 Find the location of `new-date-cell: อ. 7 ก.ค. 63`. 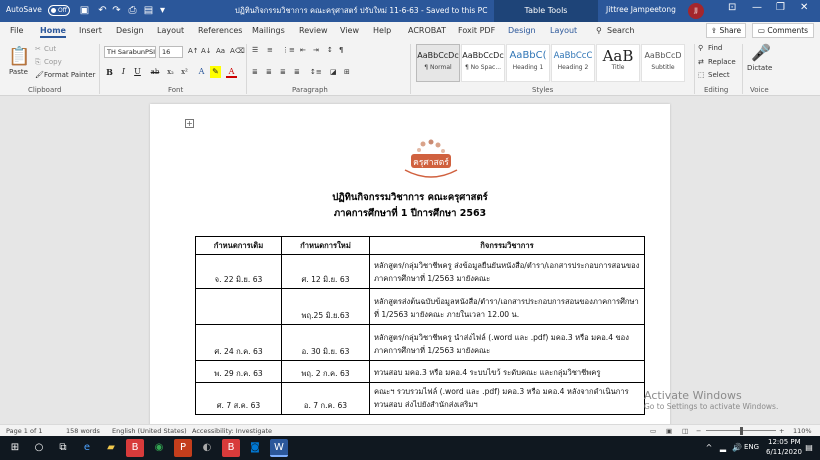

new-date-cell: อ. 7 ก.ค. 63 is located at coordinates (325, 398).